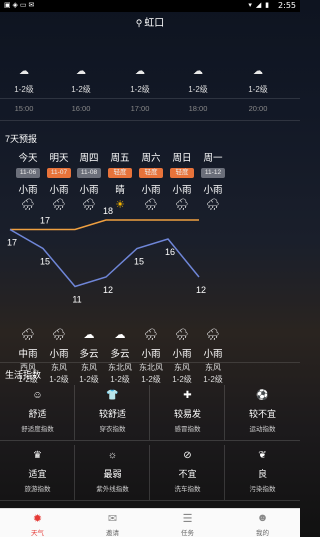 The height and width of the screenshot is (537, 320). I want to click on day-condition: 晴, so click(120, 190).